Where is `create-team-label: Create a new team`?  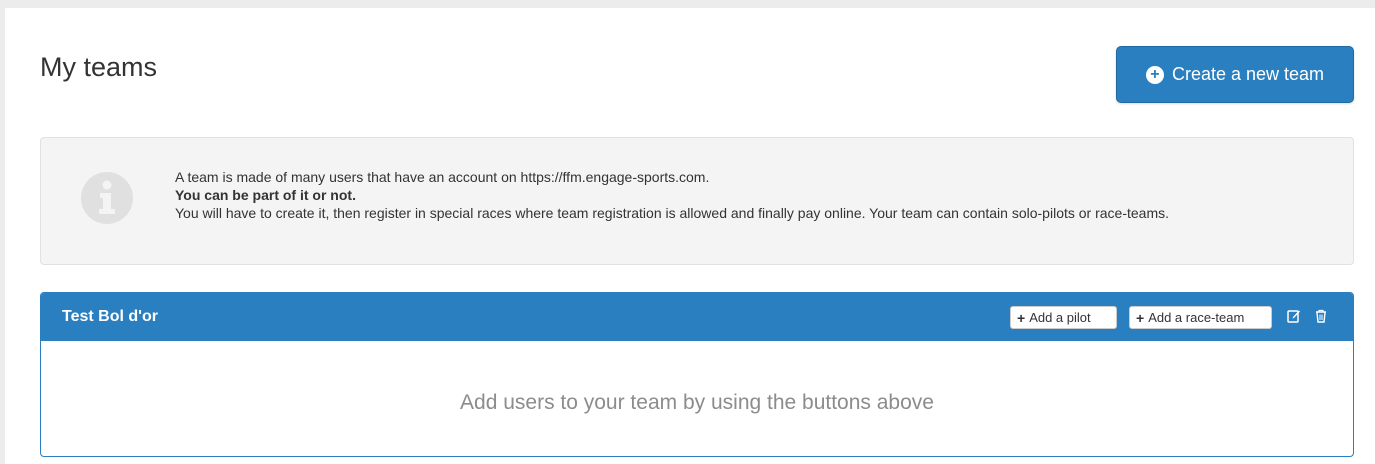
create-team-label: Create a new team is located at coordinates (1248, 74).